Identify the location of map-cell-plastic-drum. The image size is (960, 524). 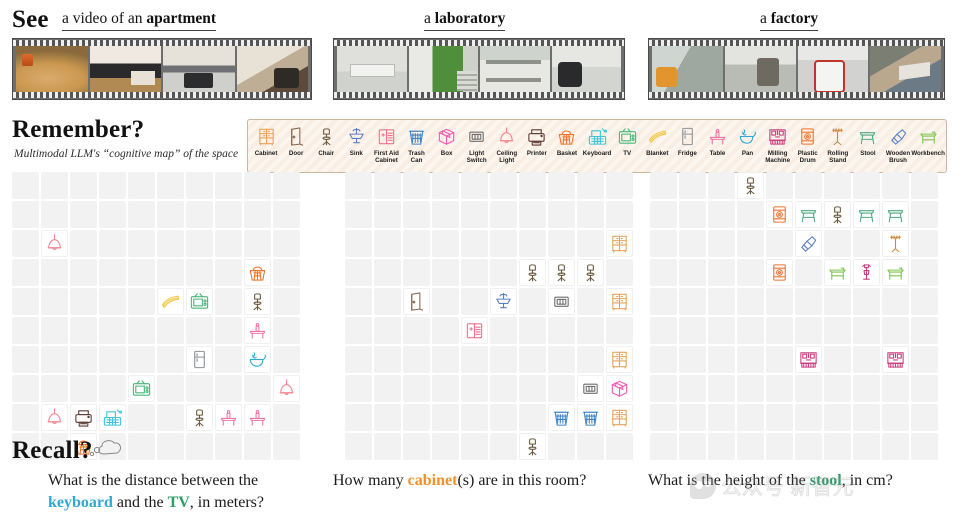
(779, 272).